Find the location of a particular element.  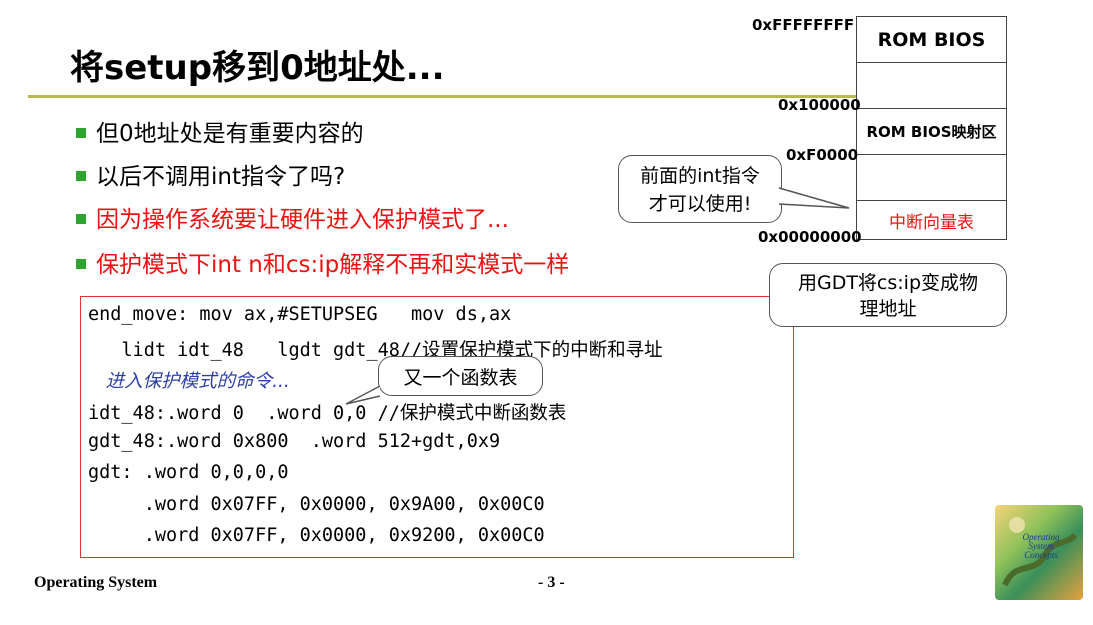

code-line: lidt idt_48 lgdt gdt_48//设置保护模式下的中断和寻址 is located at coordinates (375, 349).